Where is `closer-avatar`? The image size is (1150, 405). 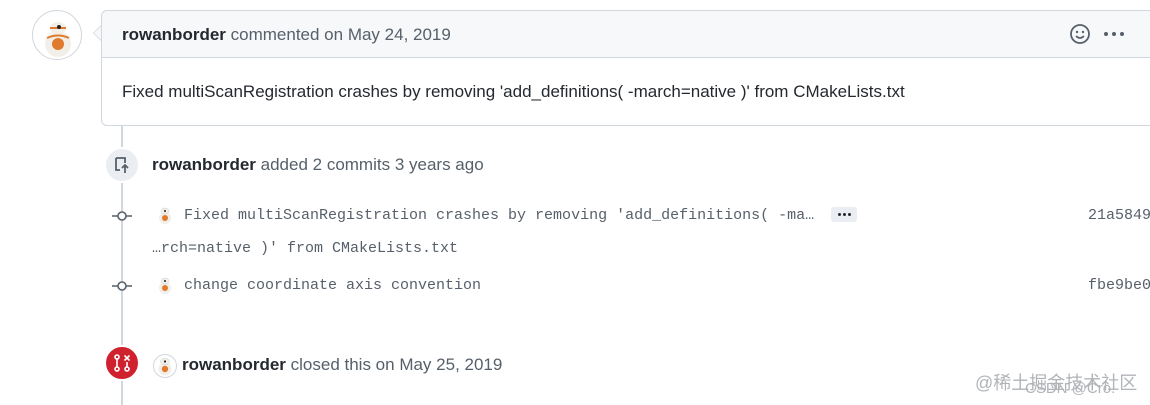 closer-avatar is located at coordinates (165, 366).